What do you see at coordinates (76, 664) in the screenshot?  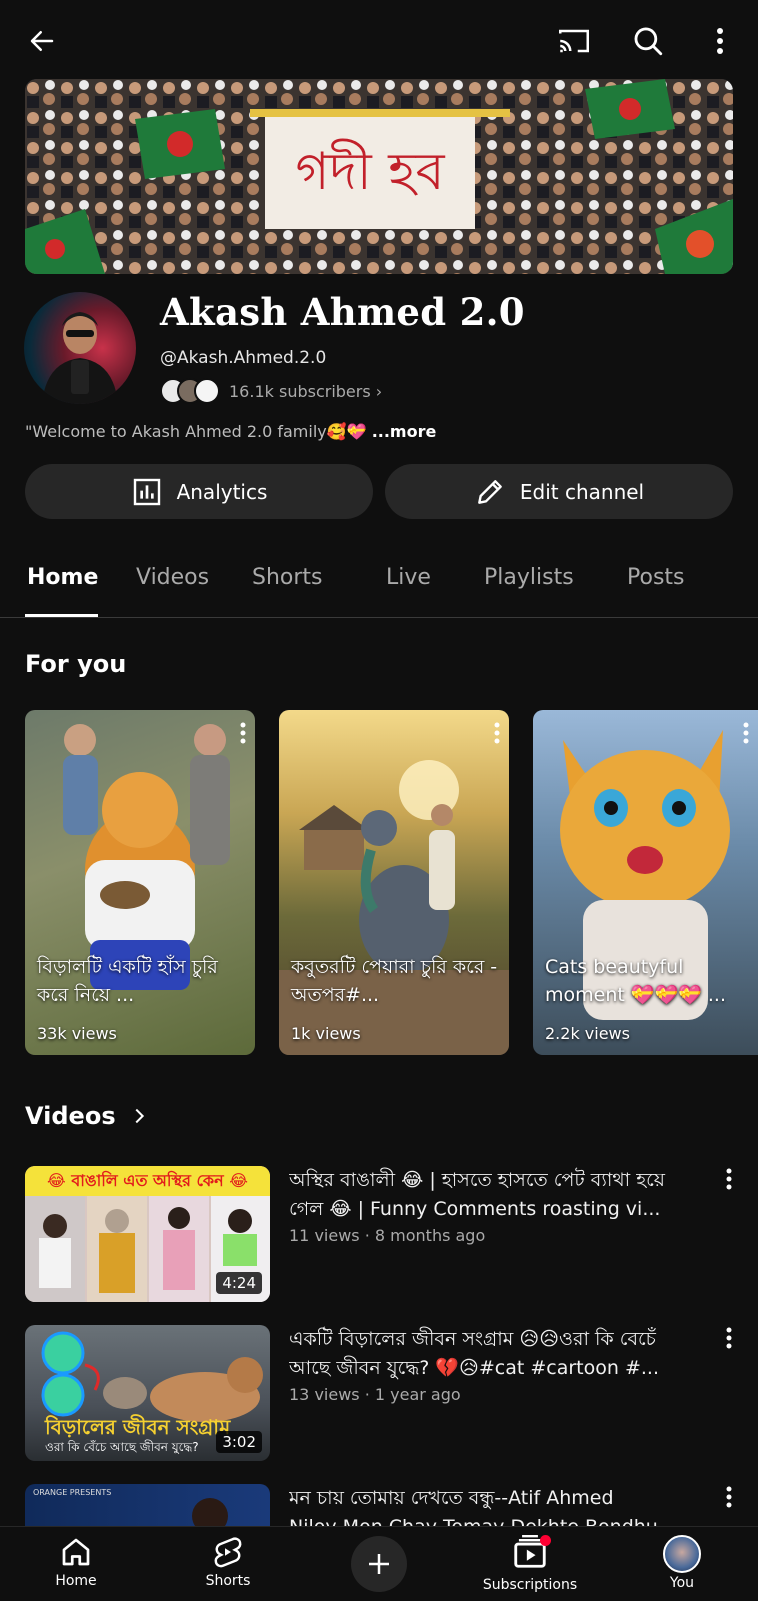 I see `for-you-heading: For you` at bounding box center [76, 664].